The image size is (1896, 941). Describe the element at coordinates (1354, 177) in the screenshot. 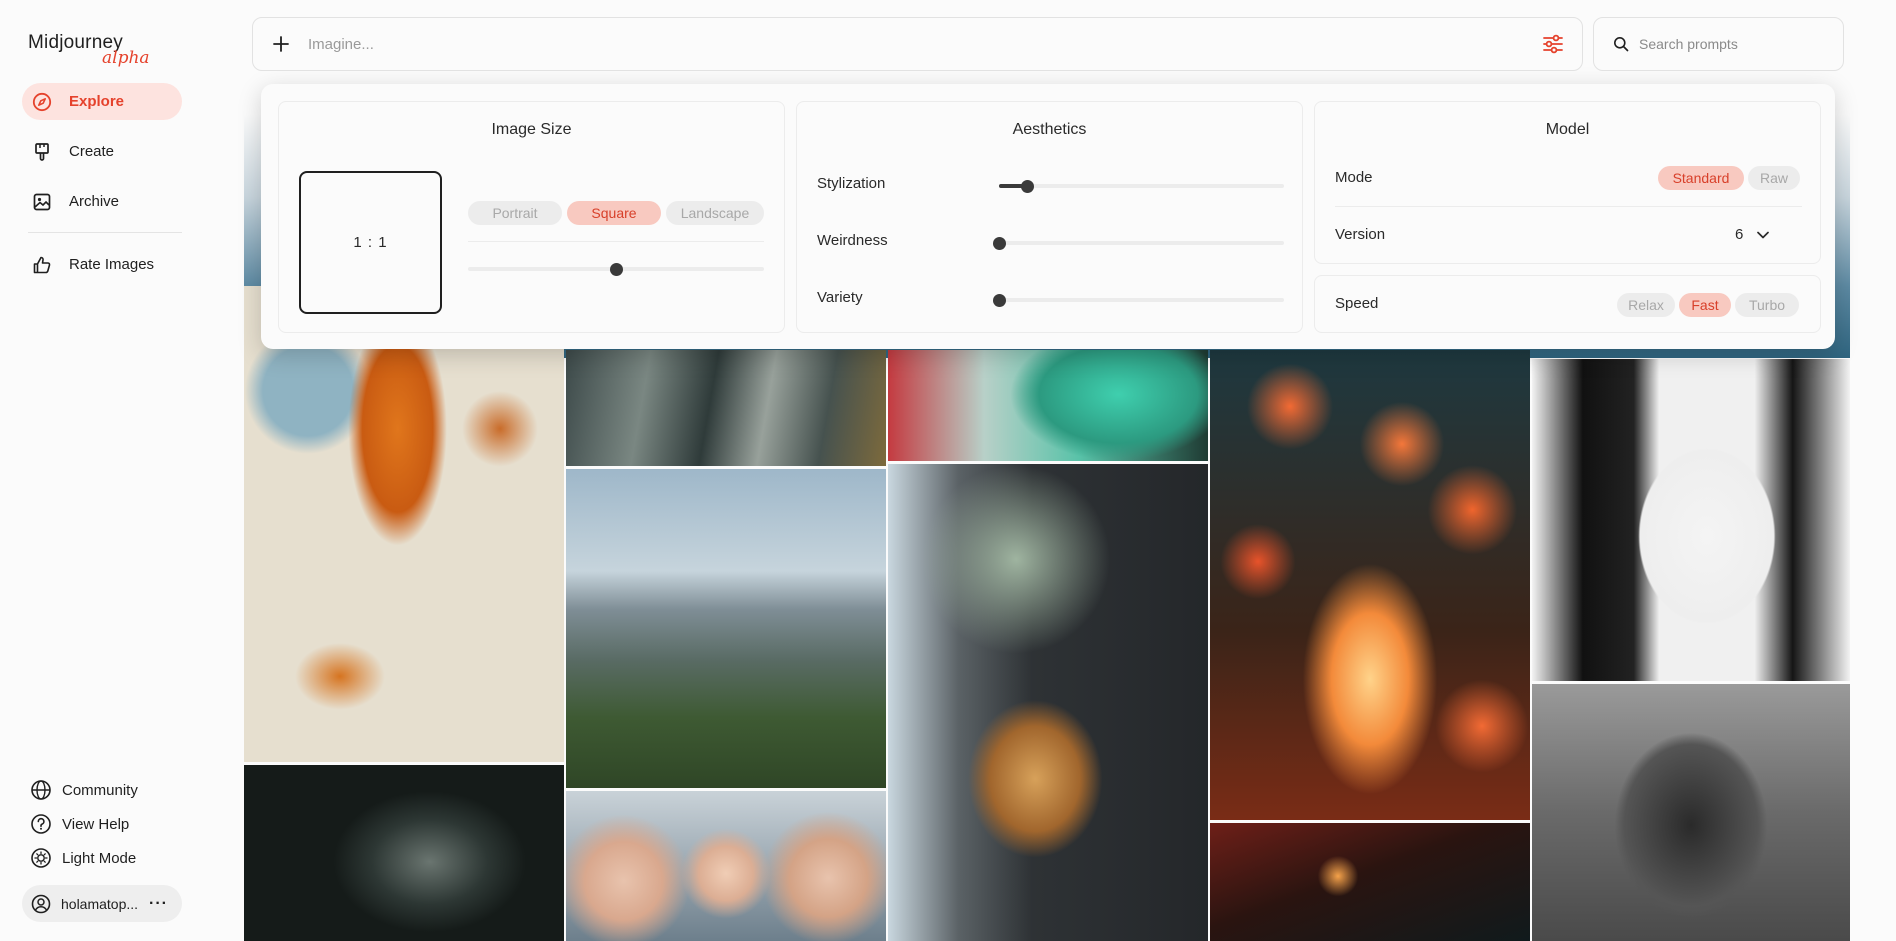

I see `mode-label: Mode` at that location.